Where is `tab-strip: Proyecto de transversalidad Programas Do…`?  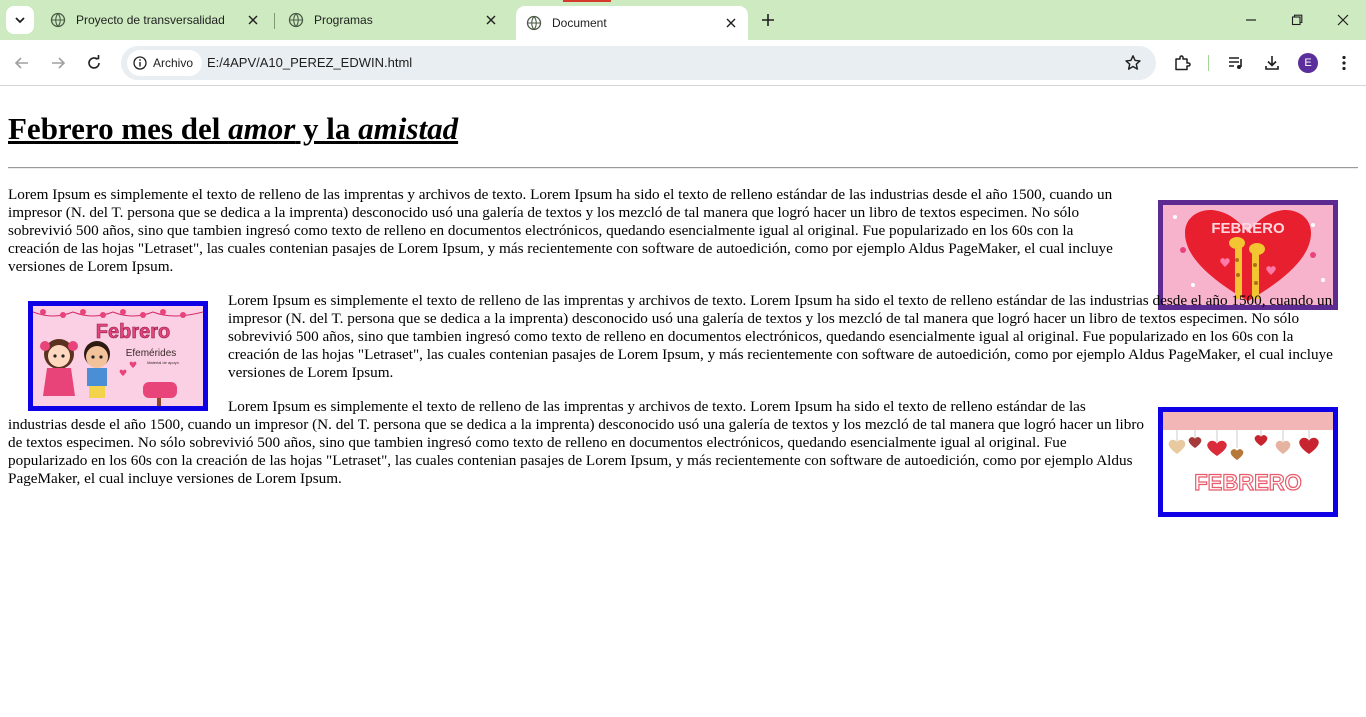
tab-strip: Proyecto de transversalidad Programas Do… is located at coordinates (683, 20).